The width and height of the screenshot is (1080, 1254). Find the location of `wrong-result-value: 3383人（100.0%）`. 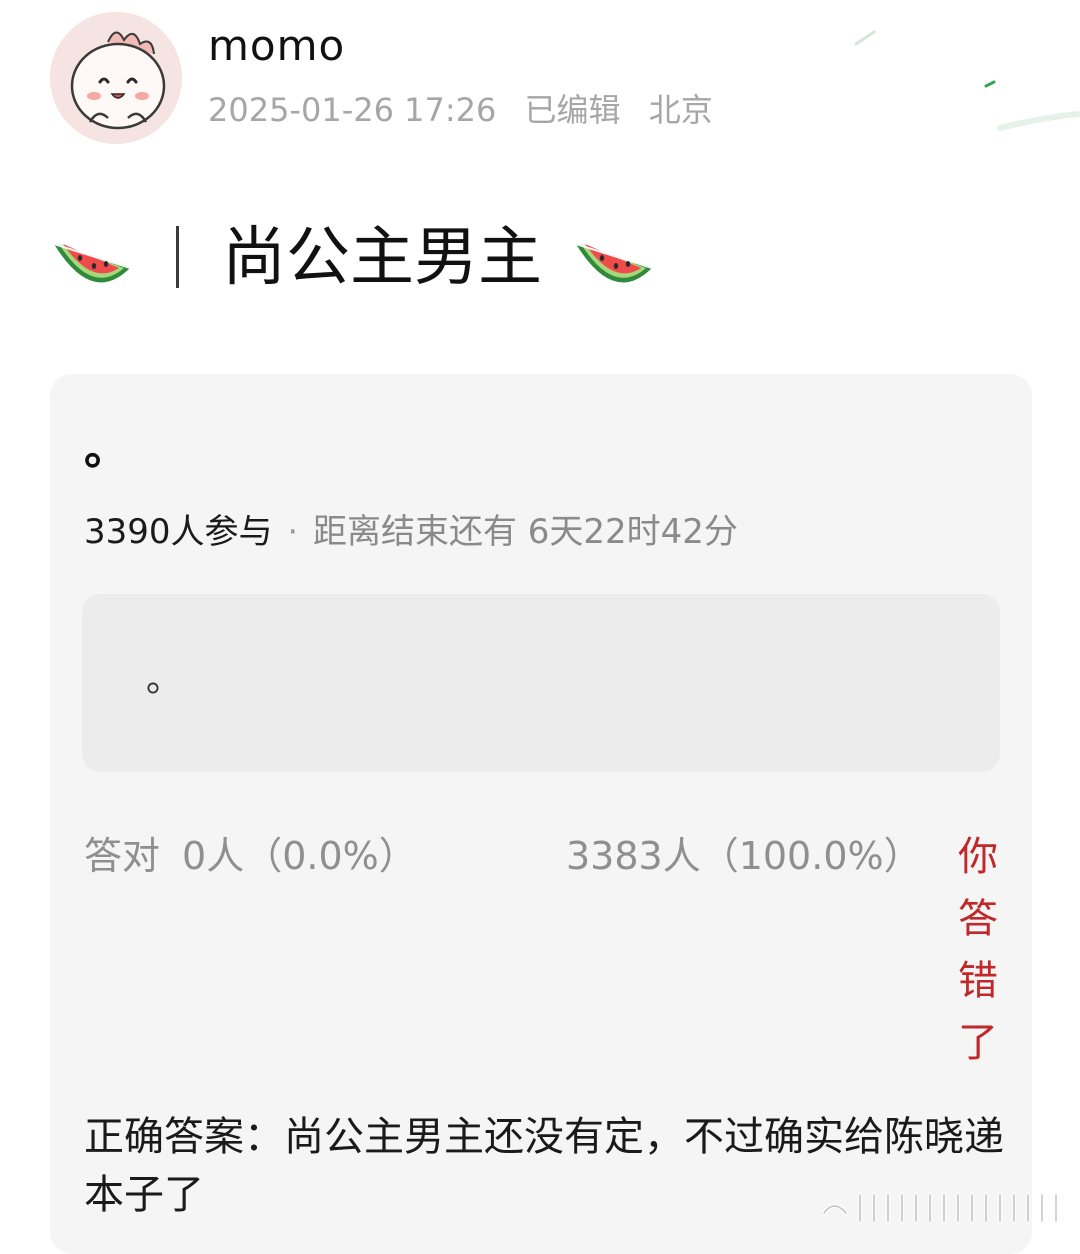

wrong-result-value: 3383人（100.0%） is located at coordinates (744, 856).